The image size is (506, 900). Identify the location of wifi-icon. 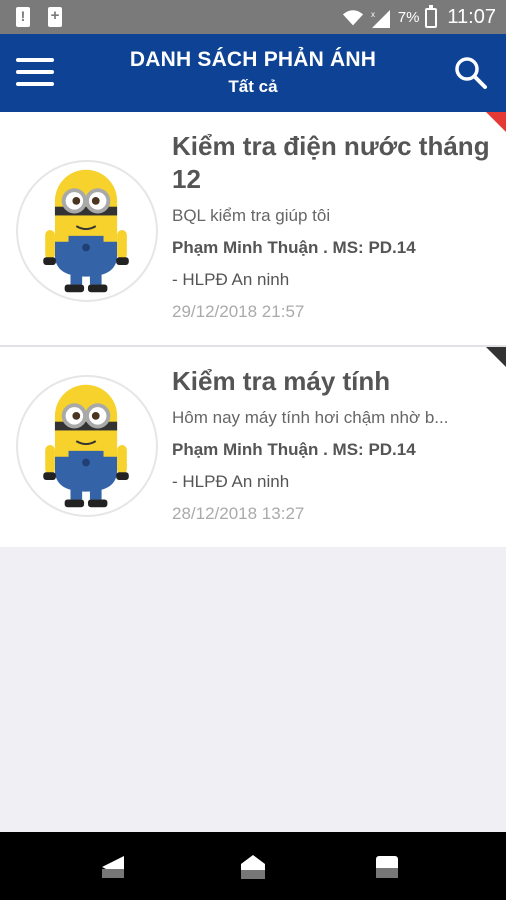
(352, 17).